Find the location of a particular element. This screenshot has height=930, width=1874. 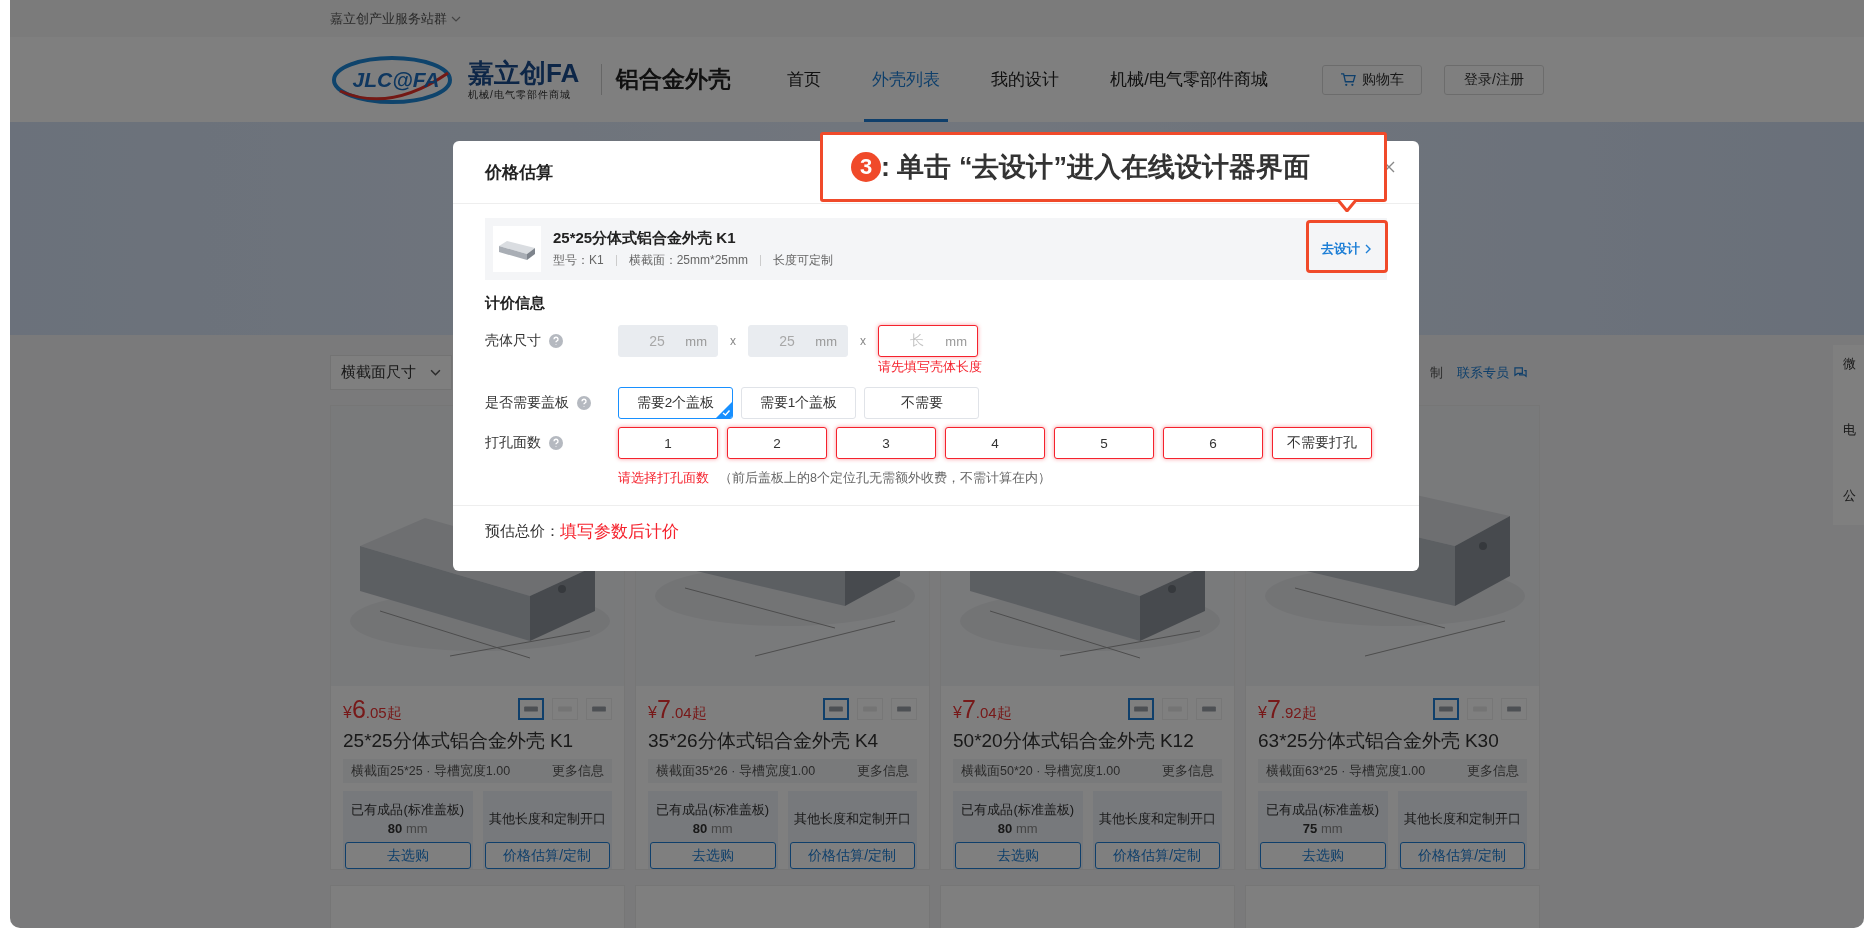

design-link: 去设计 is located at coordinates (1346, 249).